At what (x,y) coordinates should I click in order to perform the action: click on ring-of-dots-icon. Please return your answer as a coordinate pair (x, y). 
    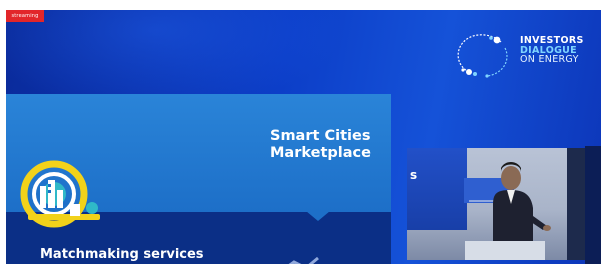
    Looking at the image, I should click on (482, 56).